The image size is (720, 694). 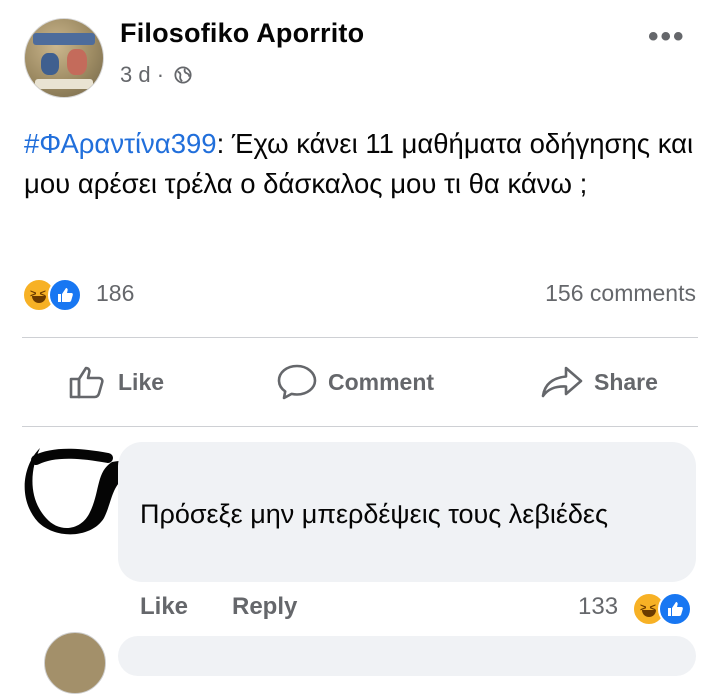 I want to click on comment-reaction-count: 133, so click(x=598, y=607).